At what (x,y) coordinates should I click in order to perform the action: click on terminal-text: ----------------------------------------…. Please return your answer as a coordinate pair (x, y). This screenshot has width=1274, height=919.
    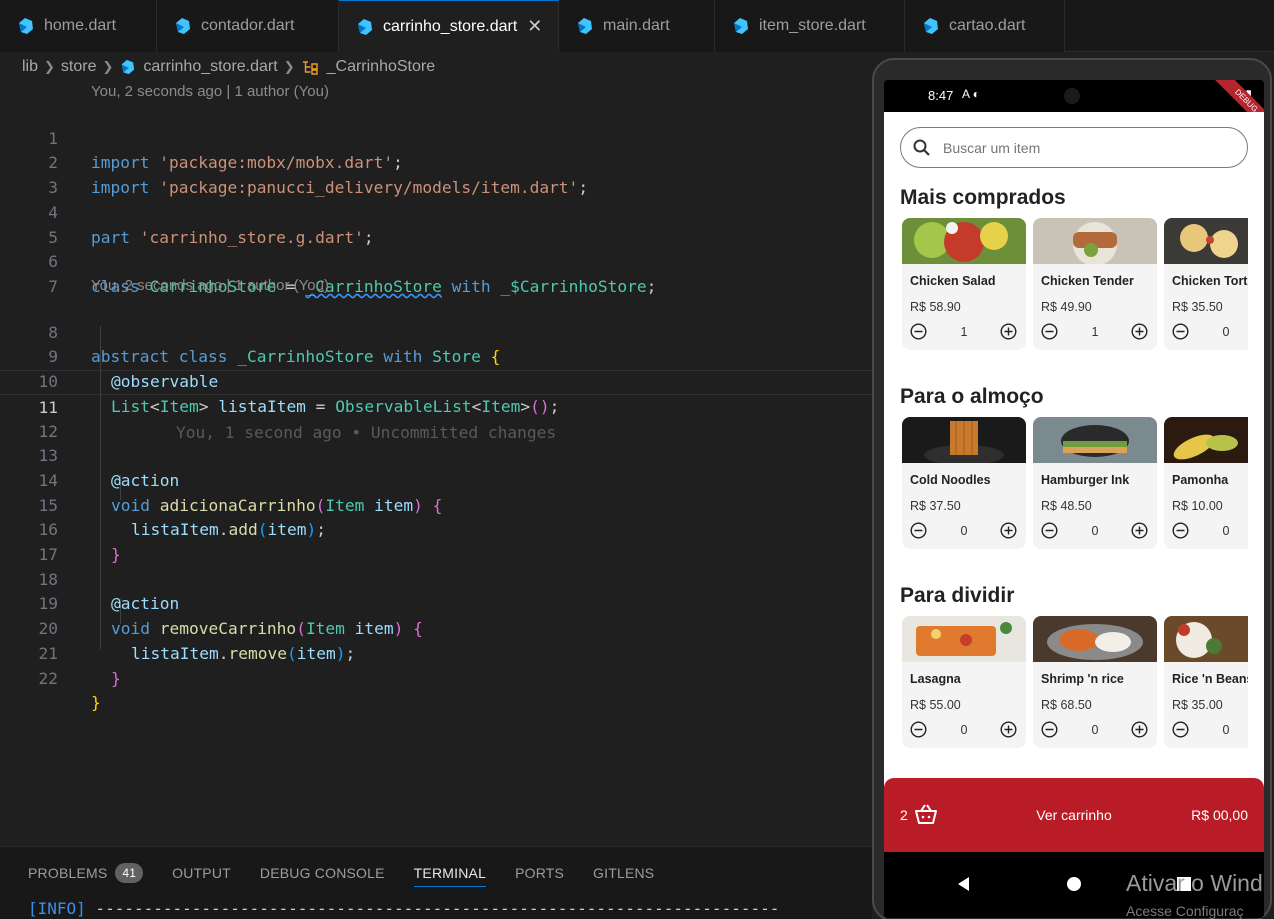
    Looking at the image, I should click on (432, 908).